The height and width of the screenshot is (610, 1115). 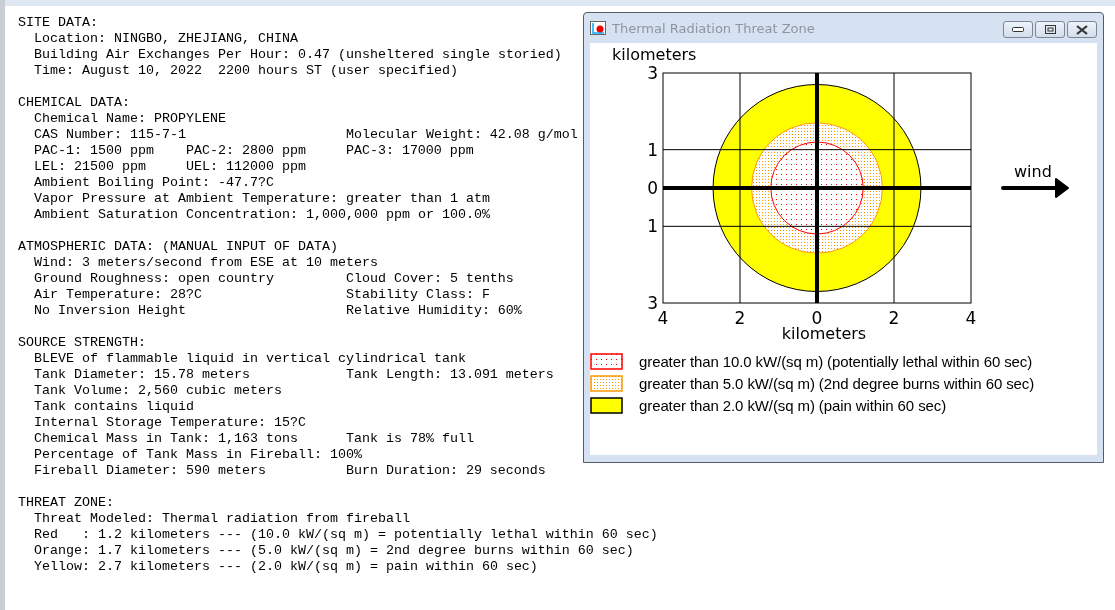 What do you see at coordinates (154, 279) in the screenshot?
I see `summary-text: Ground Roughness: open country` at bounding box center [154, 279].